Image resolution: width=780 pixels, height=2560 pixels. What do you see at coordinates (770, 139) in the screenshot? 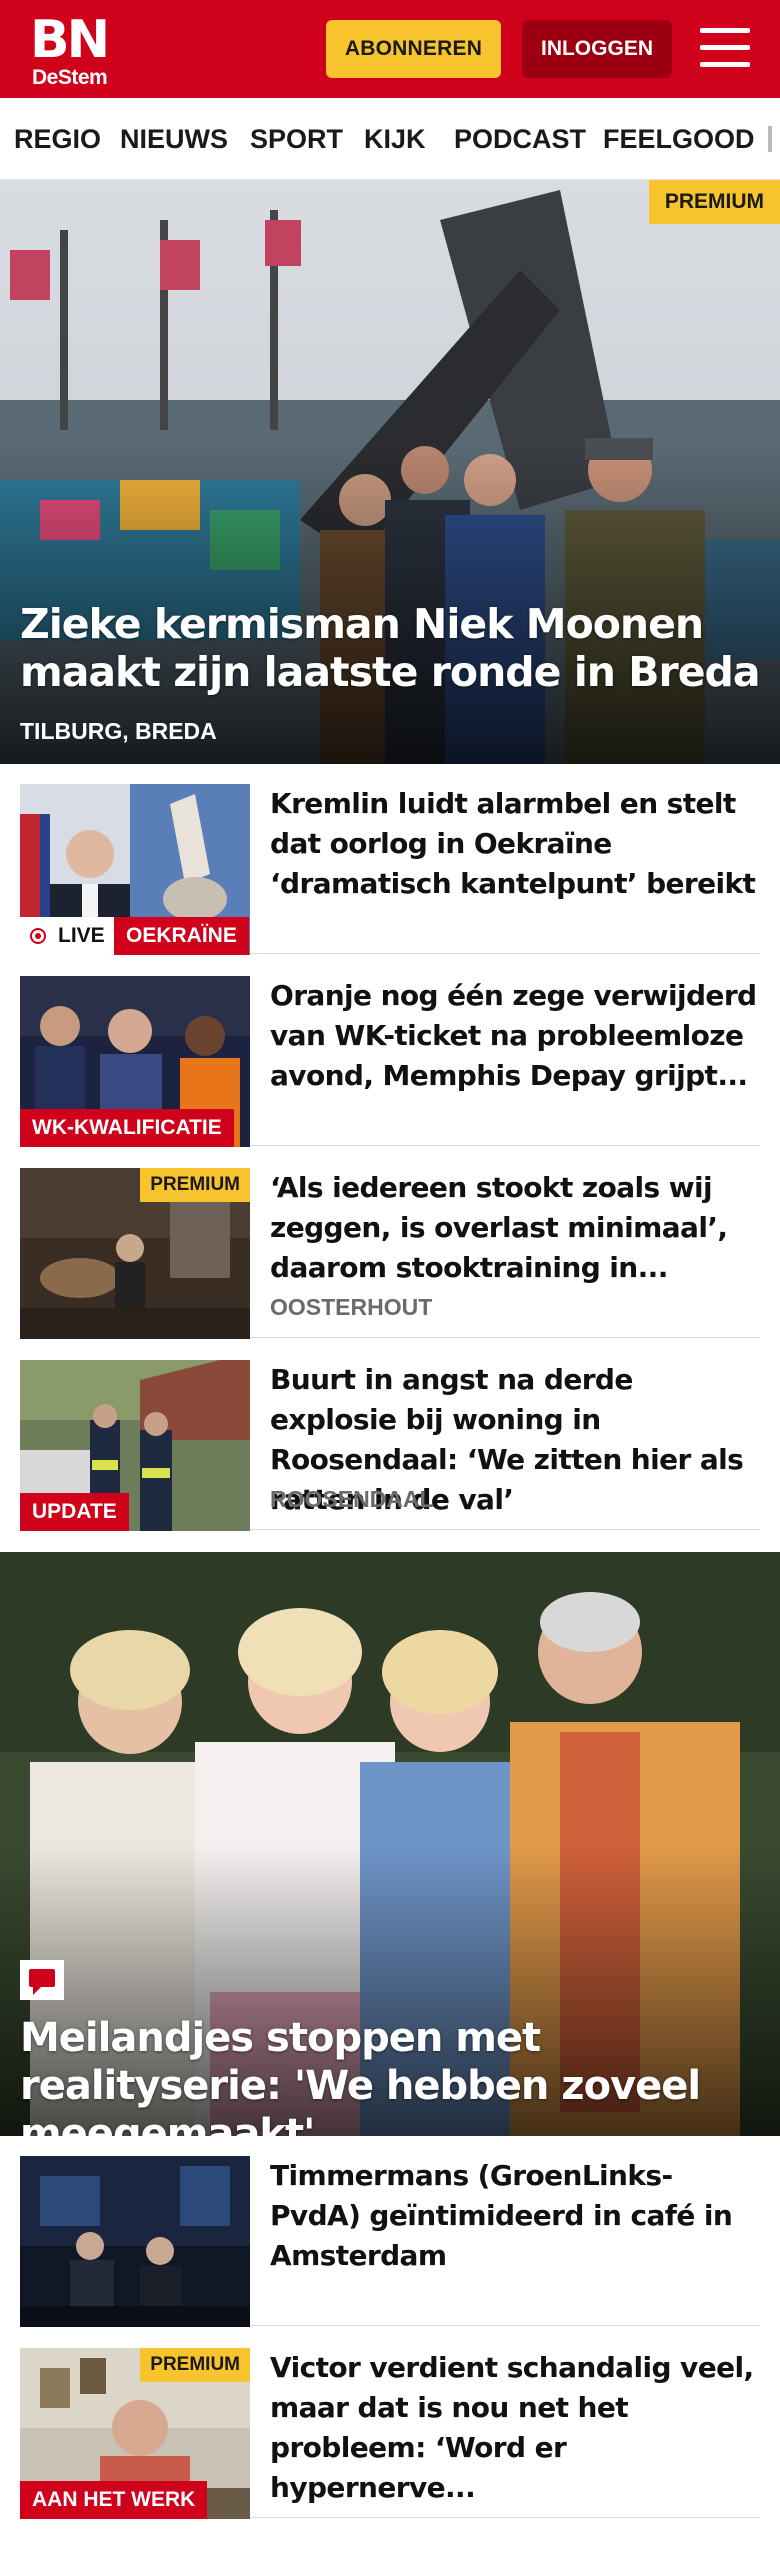
I see `nav-overflow-indicator` at bounding box center [770, 139].